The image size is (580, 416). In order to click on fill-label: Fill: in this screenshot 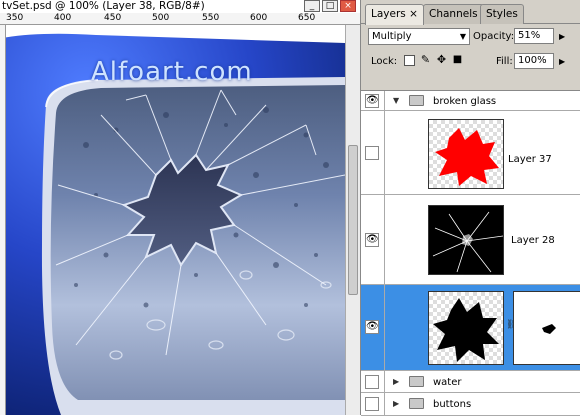, I will do `click(504, 61)`.